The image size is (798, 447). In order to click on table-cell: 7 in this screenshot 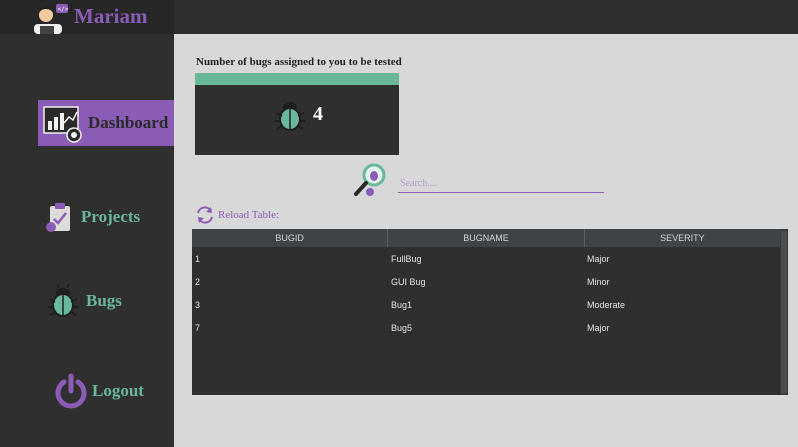, I will do `click(198, 327)`.